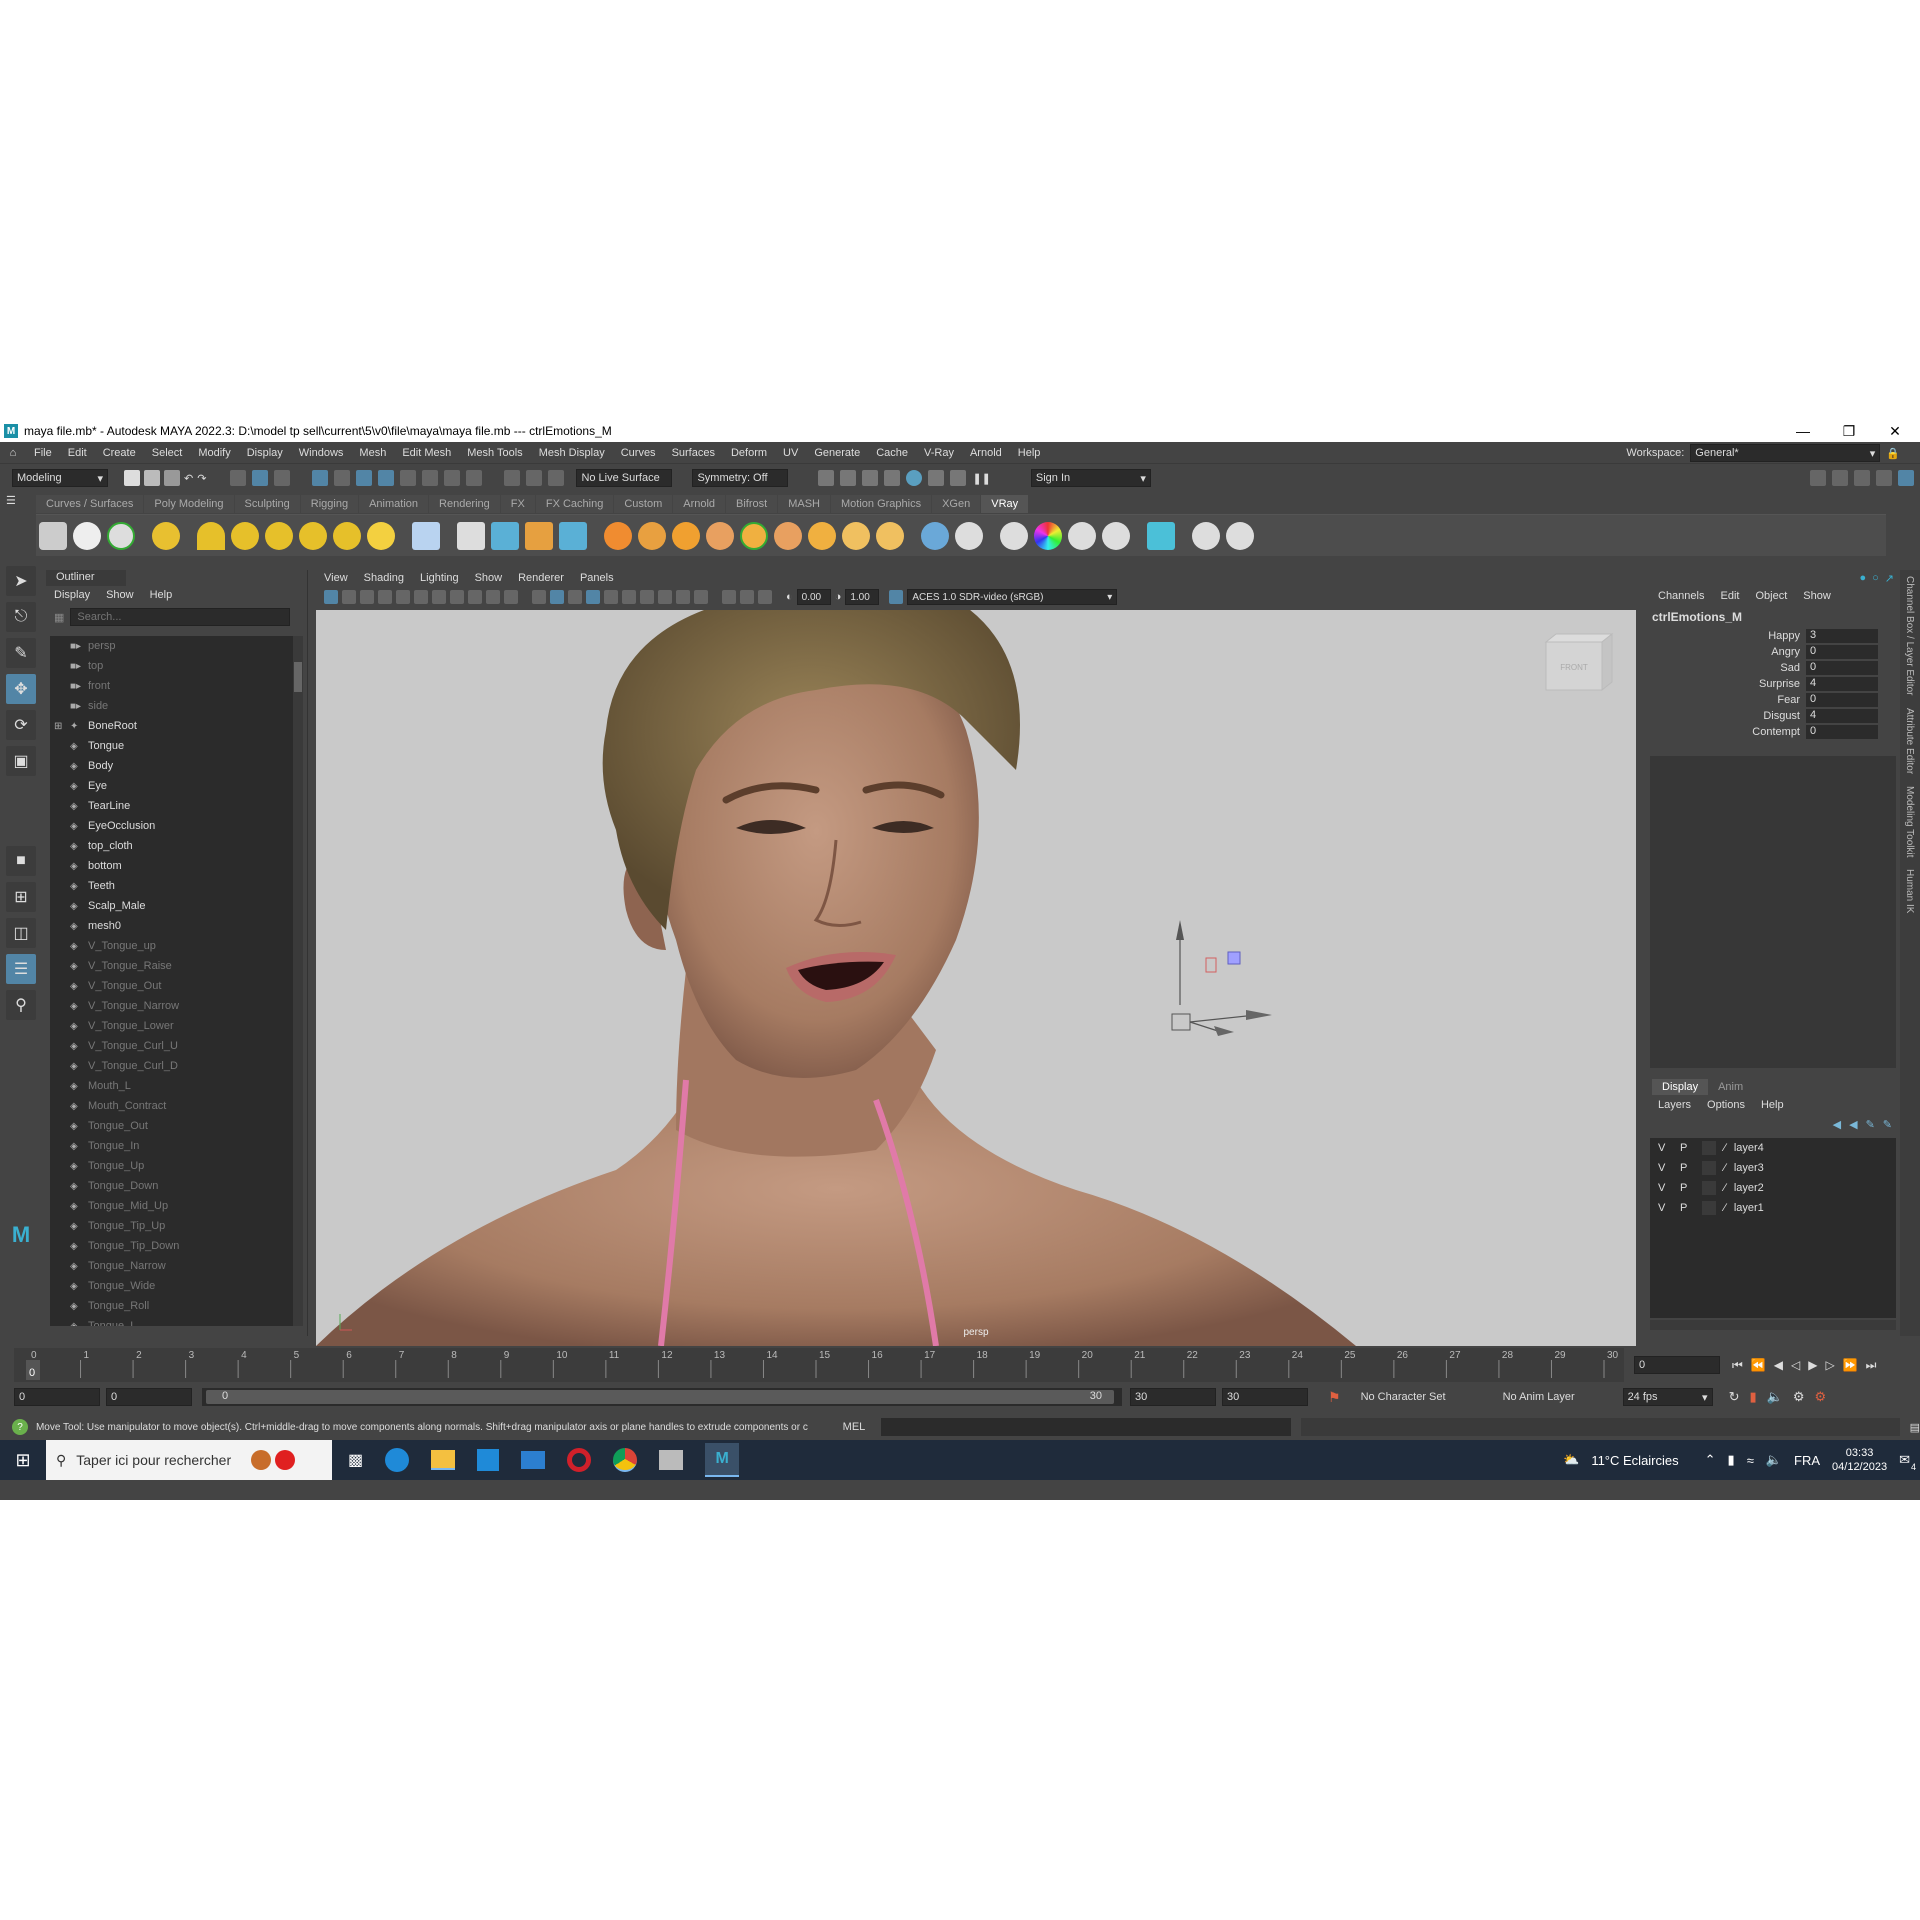  I want to click on layer-editor-tab: Anim, so click(1731, 1087).